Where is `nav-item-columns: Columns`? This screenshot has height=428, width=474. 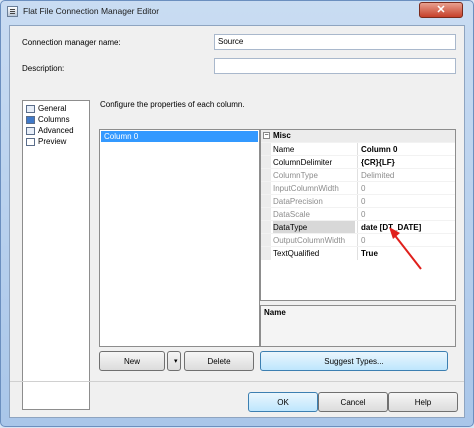 nav-item-columns: Columns is located at coordinates (56, 119).